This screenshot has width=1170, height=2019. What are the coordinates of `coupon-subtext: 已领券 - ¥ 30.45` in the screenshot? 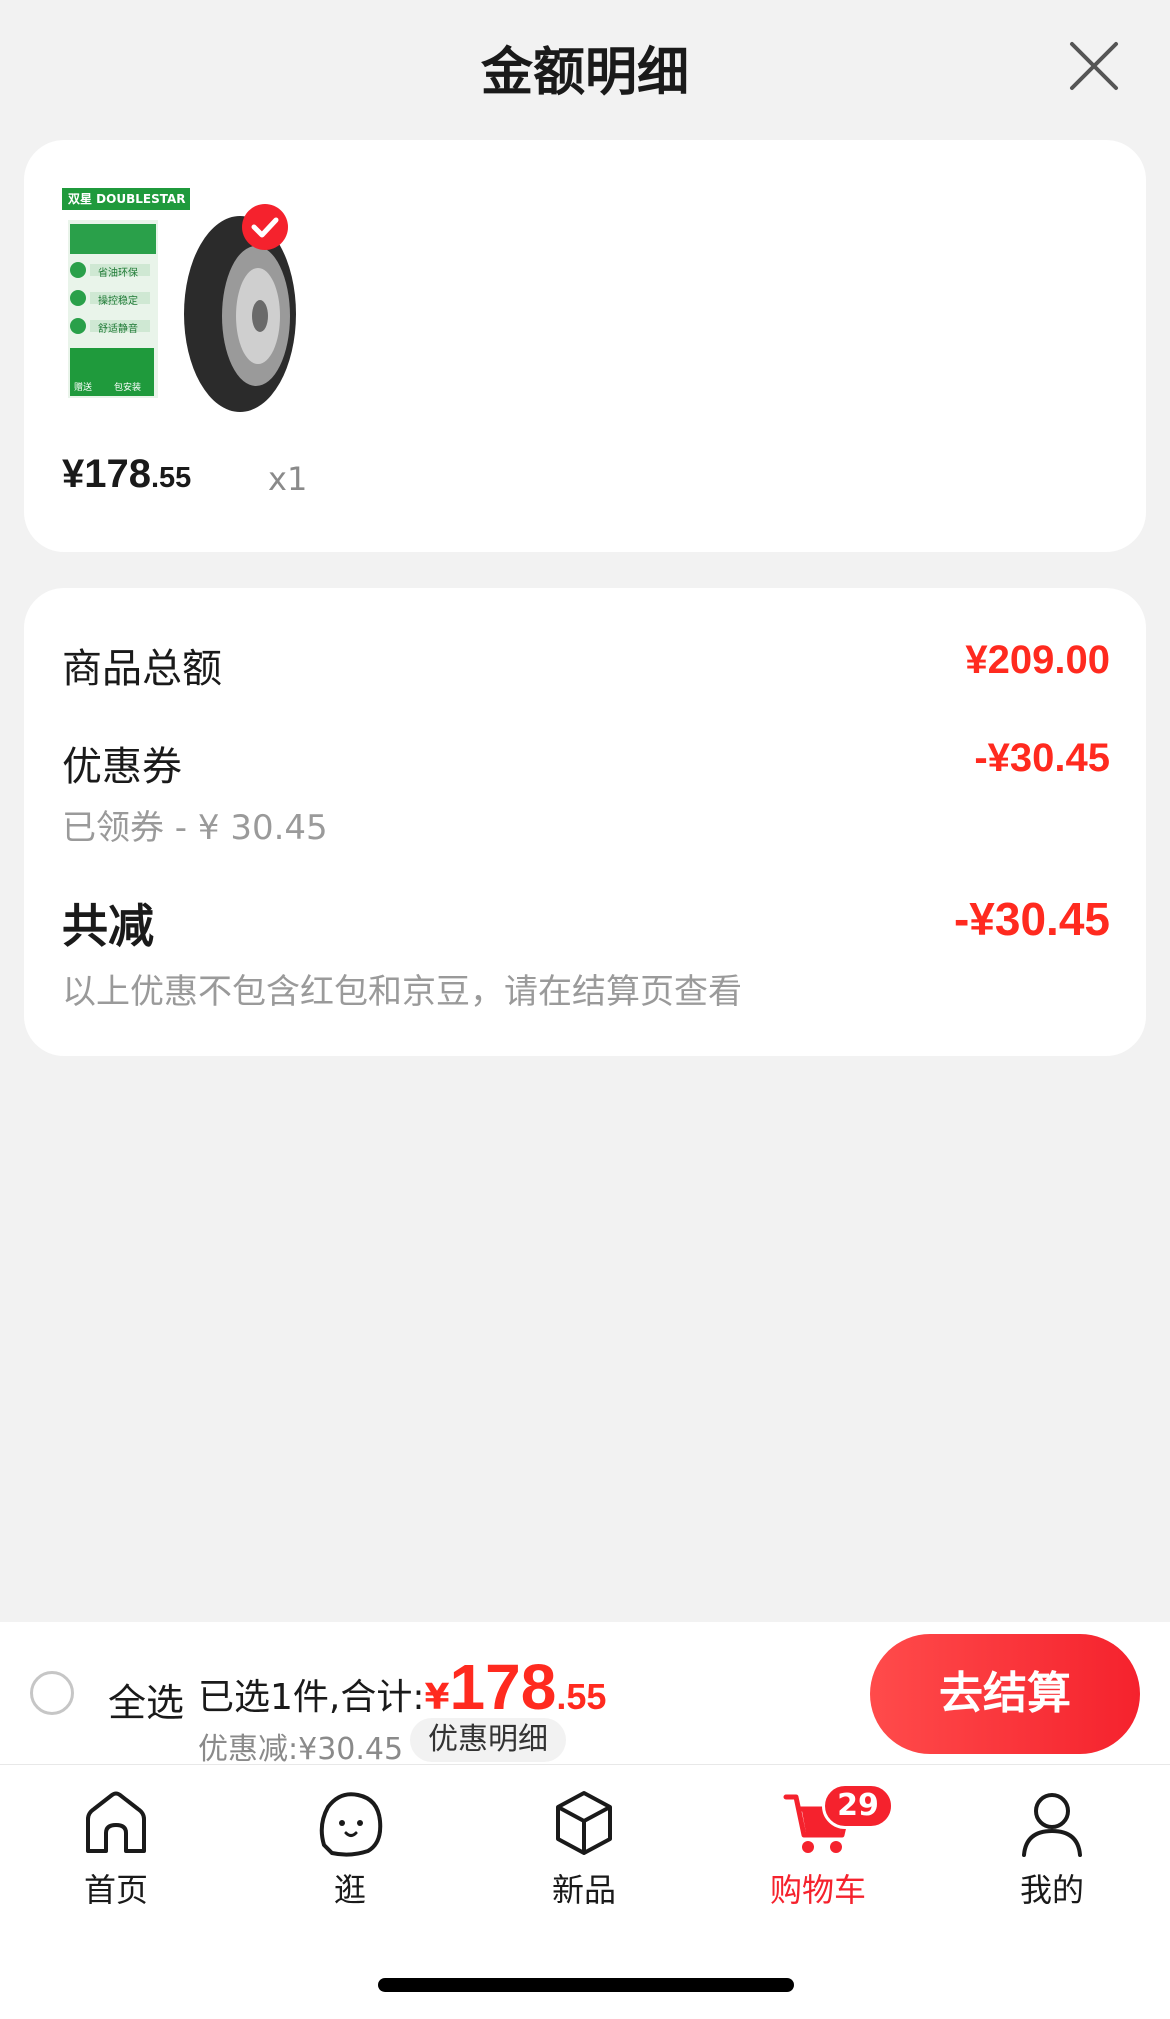 It's located at (195, 828).